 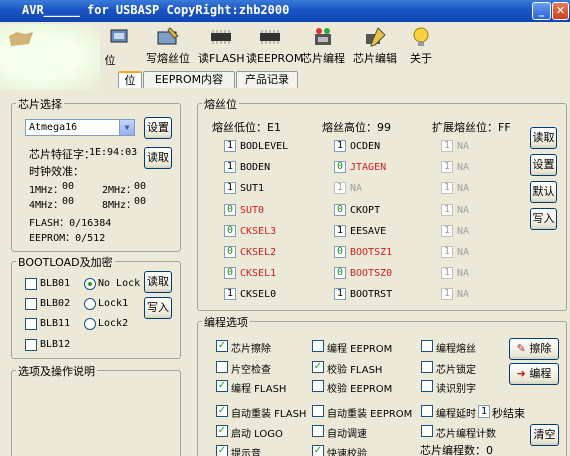 I want to click on prog-option-label: 提示音, so click(x=246, y=452).